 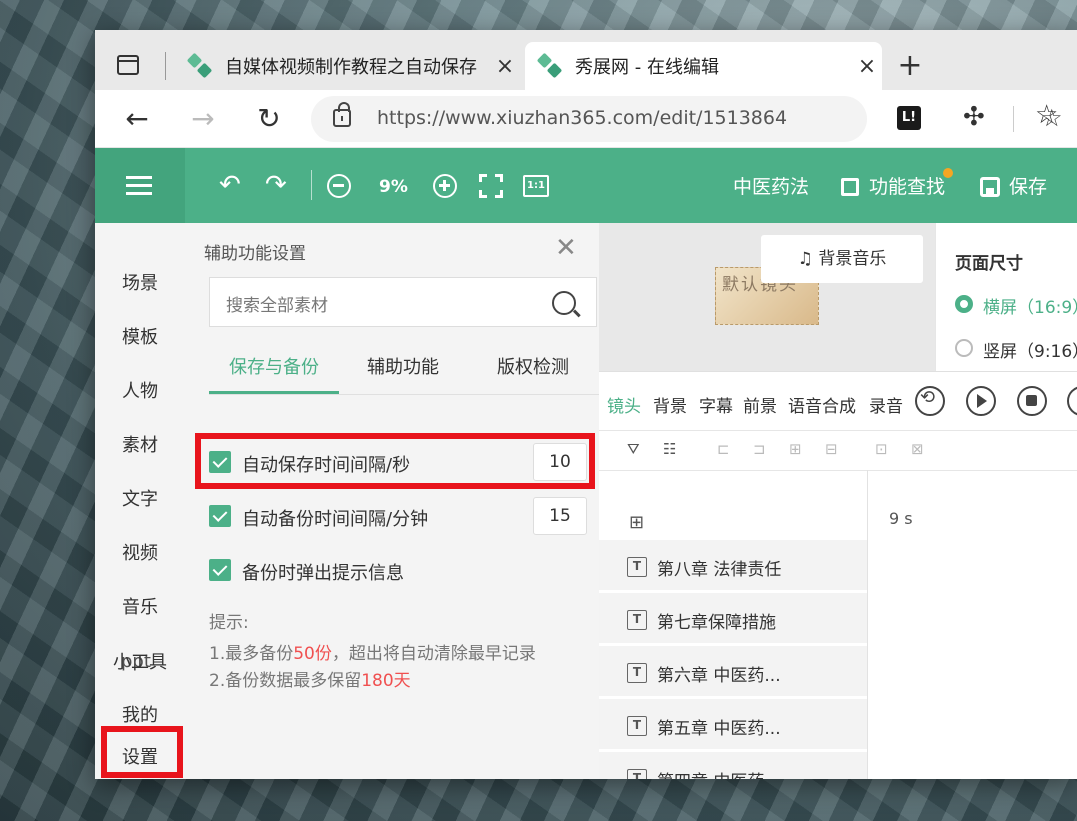 I want to click on hamburger-menu-icon, so click(x=140, y=185).